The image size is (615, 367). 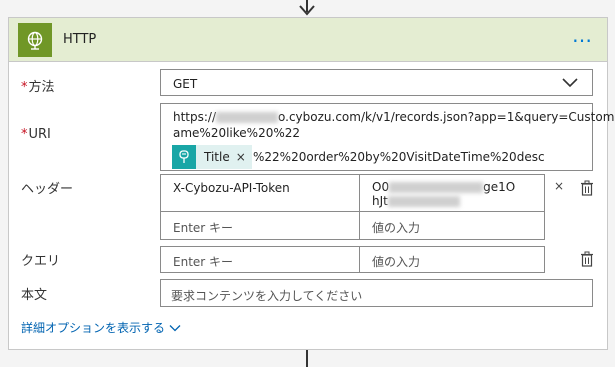 I want to click on action-title: HTTP, so click(x=80, y=39).